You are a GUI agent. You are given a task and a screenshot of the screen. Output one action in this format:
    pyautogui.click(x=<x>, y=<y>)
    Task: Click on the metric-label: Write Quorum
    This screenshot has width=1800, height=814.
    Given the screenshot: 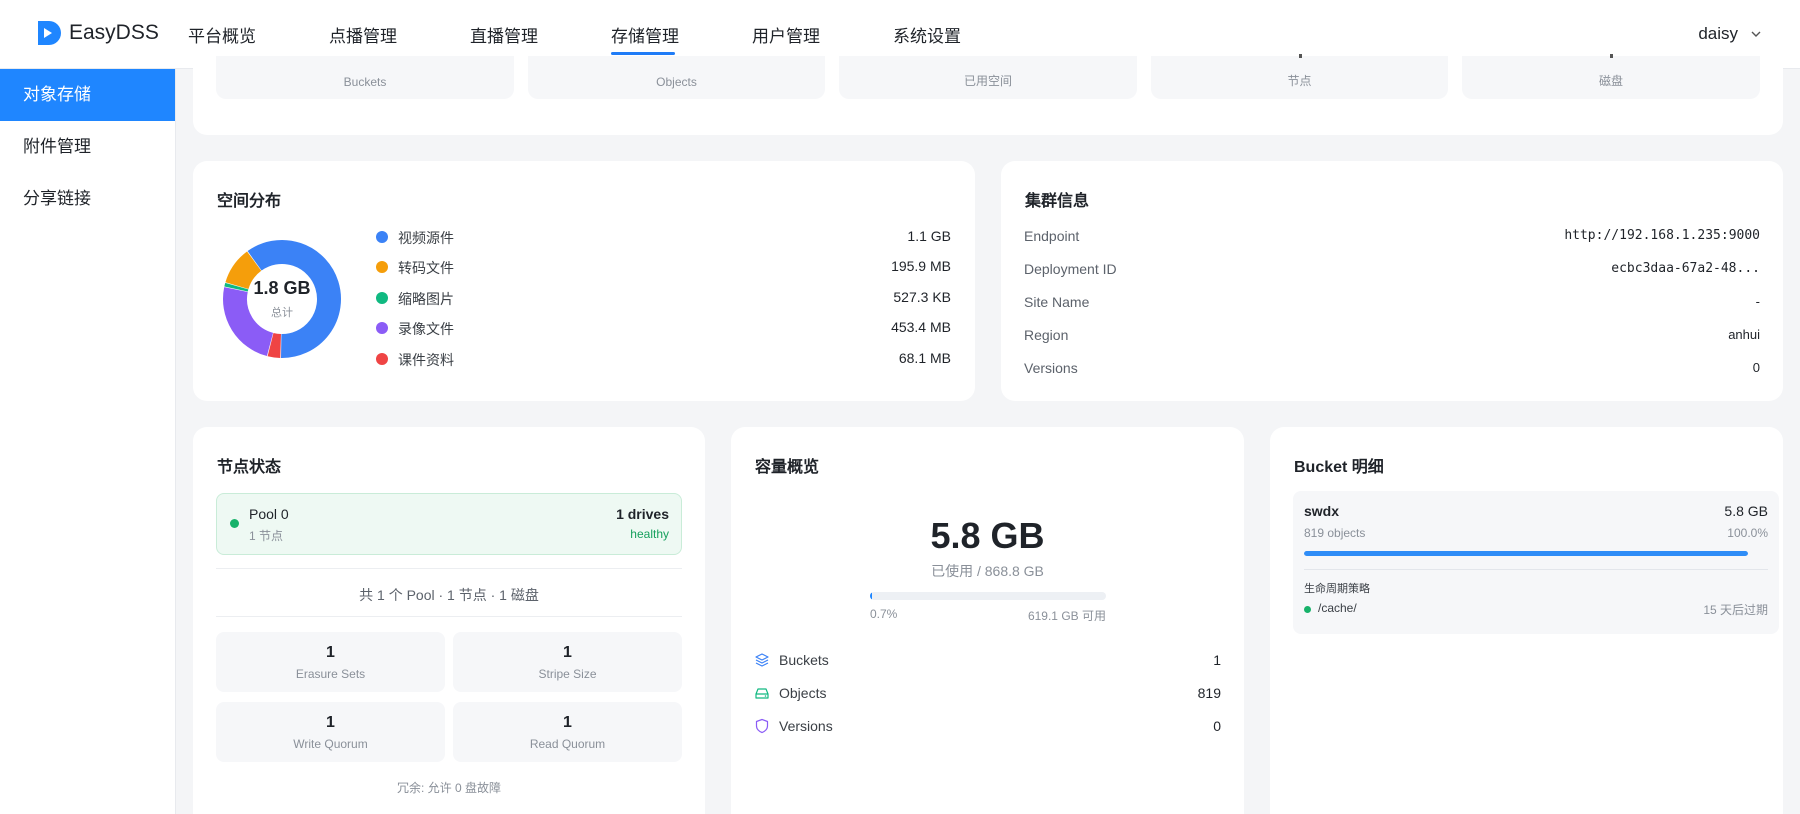 What is the action you would take?
    pyautogui.click(x=330, y=744)
    